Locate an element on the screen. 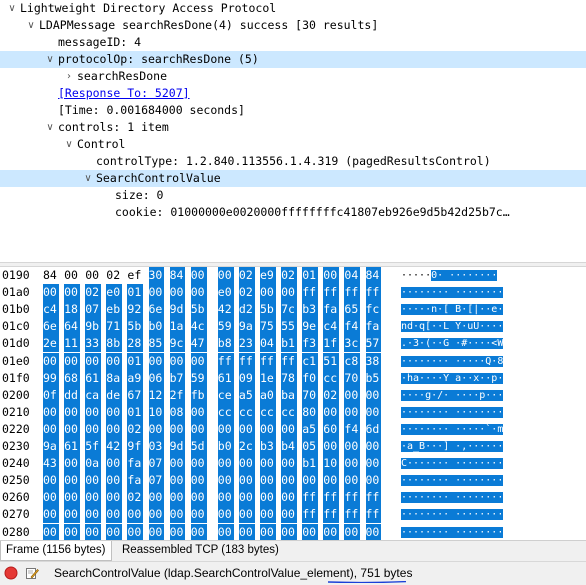 The height and width of the screenshot is (585, 586). ascii-column: ·ha····Y a··x··p· is located at coordinates (452, 378).